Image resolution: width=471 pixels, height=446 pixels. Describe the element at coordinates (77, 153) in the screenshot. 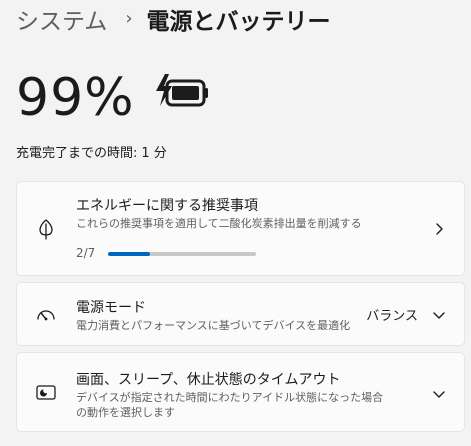

I see `charge-time-label: 充電完了までの時間:` at that location.